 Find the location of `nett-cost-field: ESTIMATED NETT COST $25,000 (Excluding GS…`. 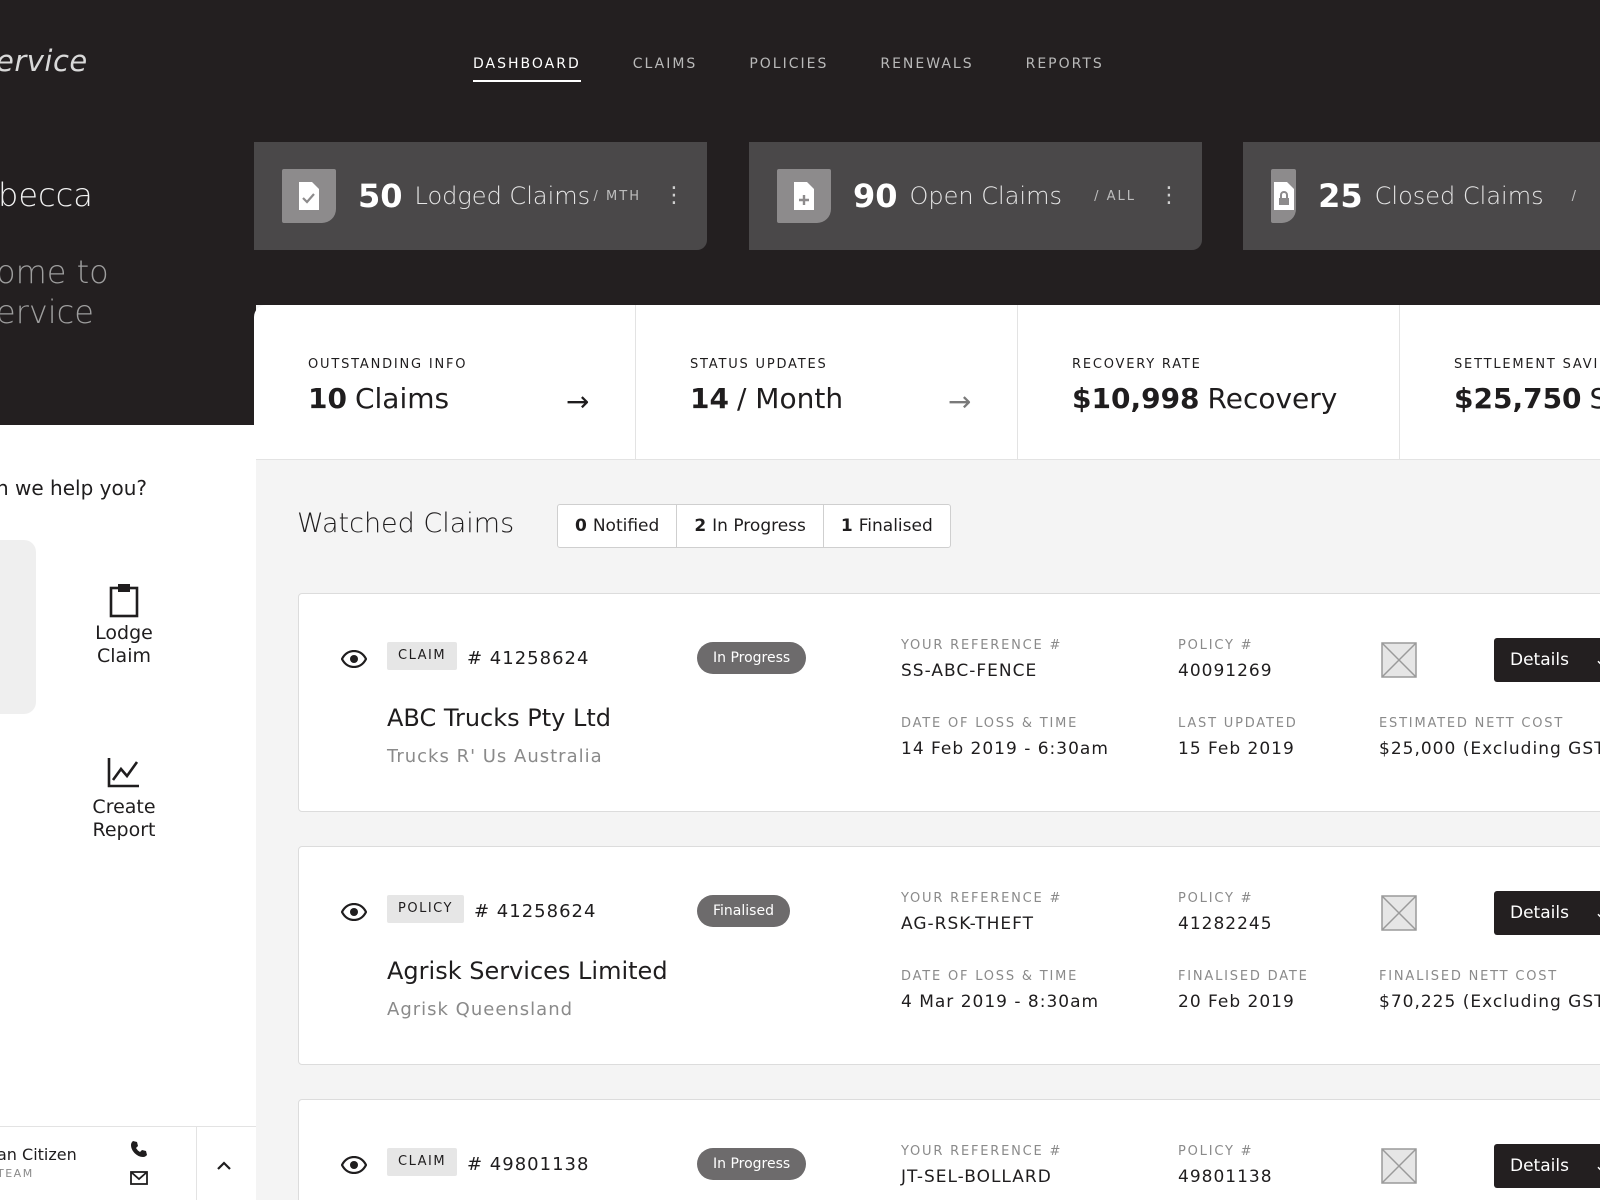

nett-cost-field: ESTIMATED NETT COST $25,000 (Excluding GS… is located at coordinates (1489, 737).